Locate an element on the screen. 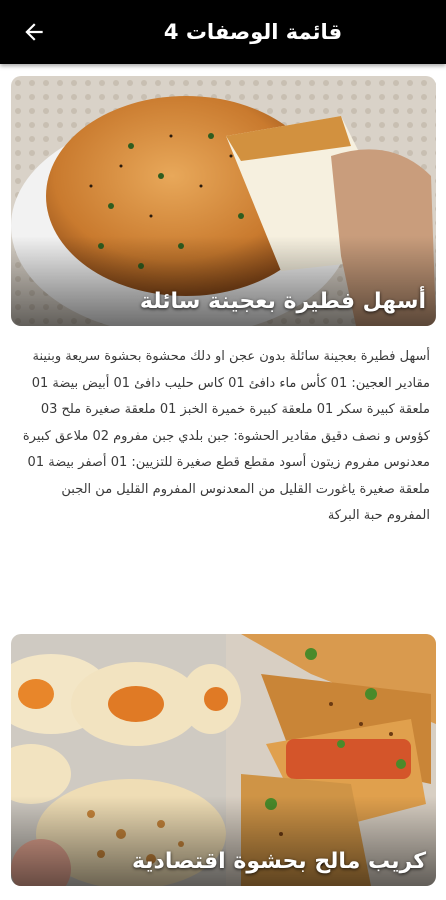  recipe-title: كريب مالح بحشوة اقتصادية is located at coordinates (278, 861).